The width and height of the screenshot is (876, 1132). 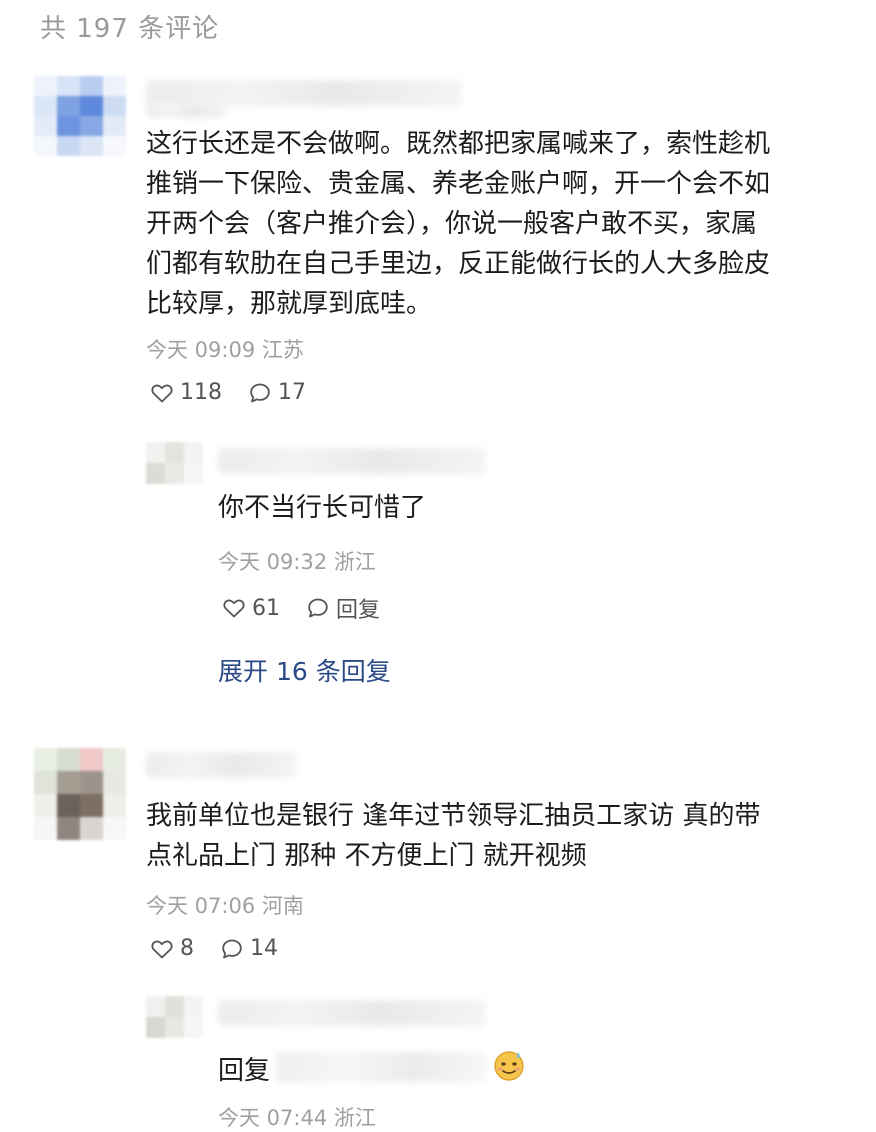 What do you see at coordinates (381, 1067) in the screenshot?
I see `reply-target-username` at bounding box center [381, 1067].